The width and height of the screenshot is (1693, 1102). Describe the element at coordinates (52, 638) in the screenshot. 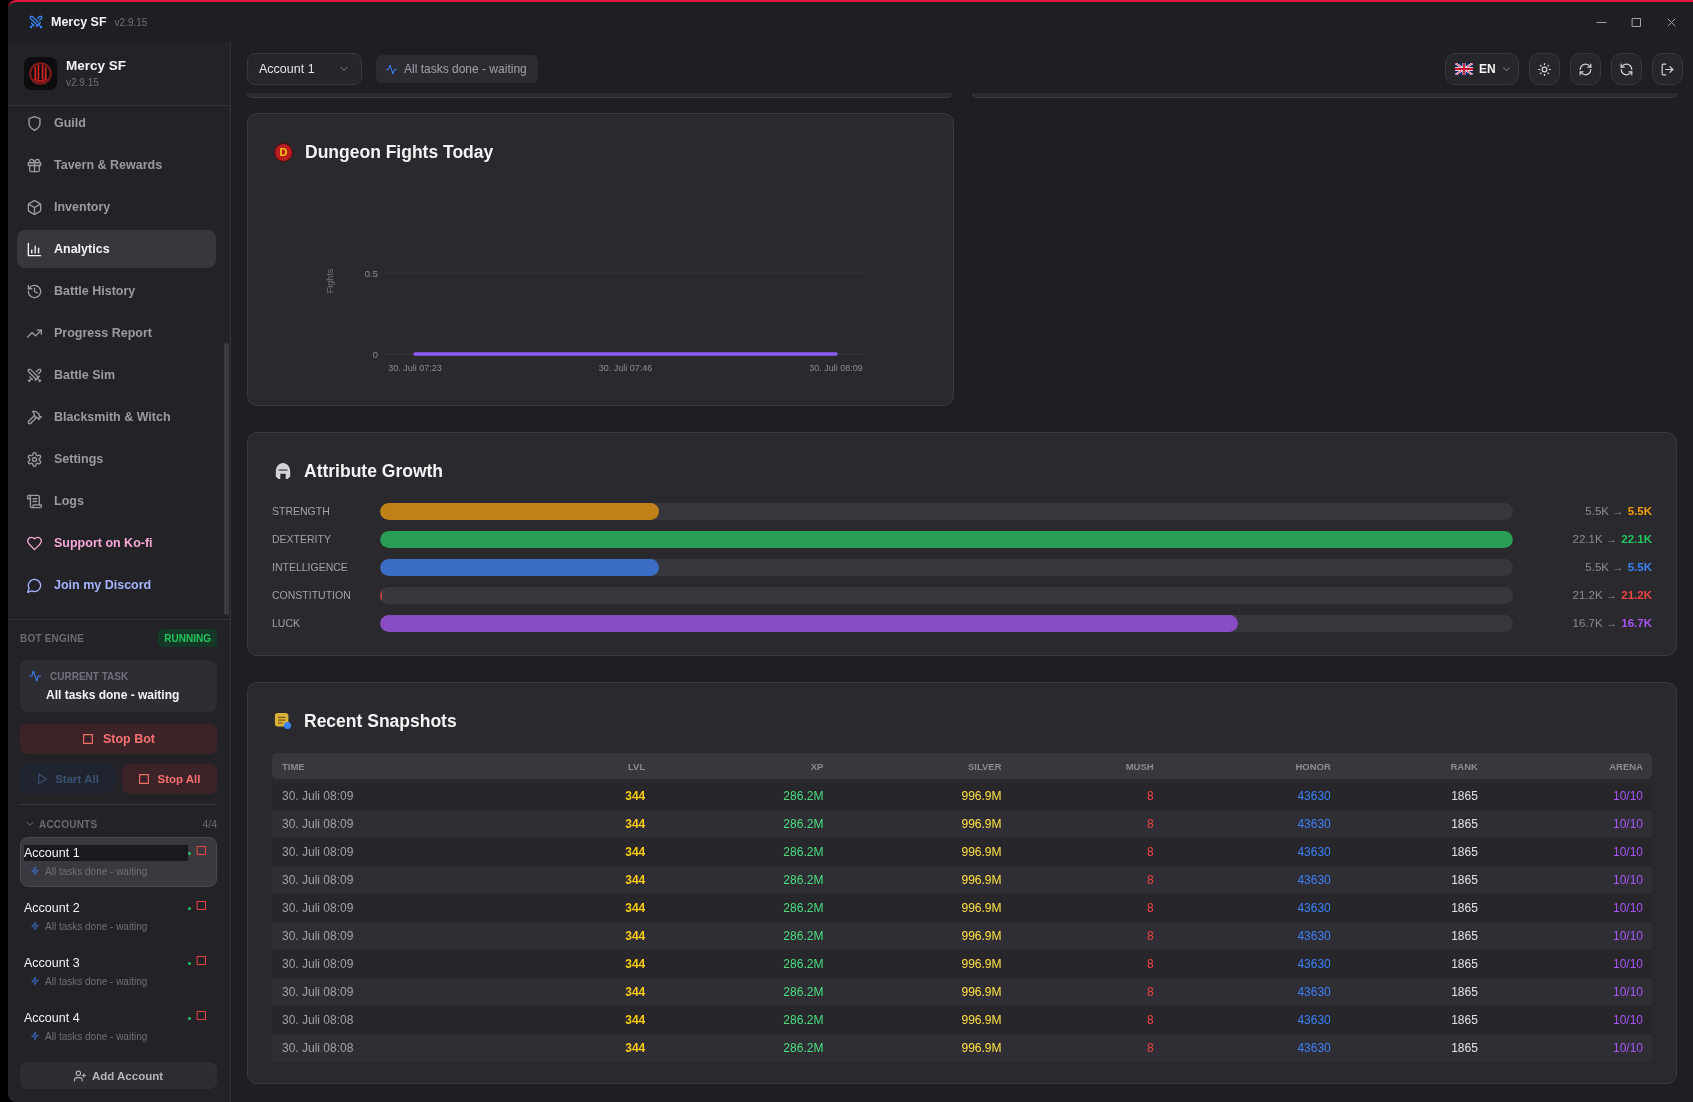

I see `section-label: BOT ENGINE` at that location.